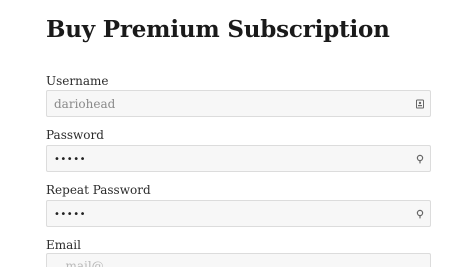 The height and width of the screenshot is (267, 474). What do you see at coordinates (238, 103) in the screenshot?
I see `username-field: dariohead` at bounding box center [238, 103].